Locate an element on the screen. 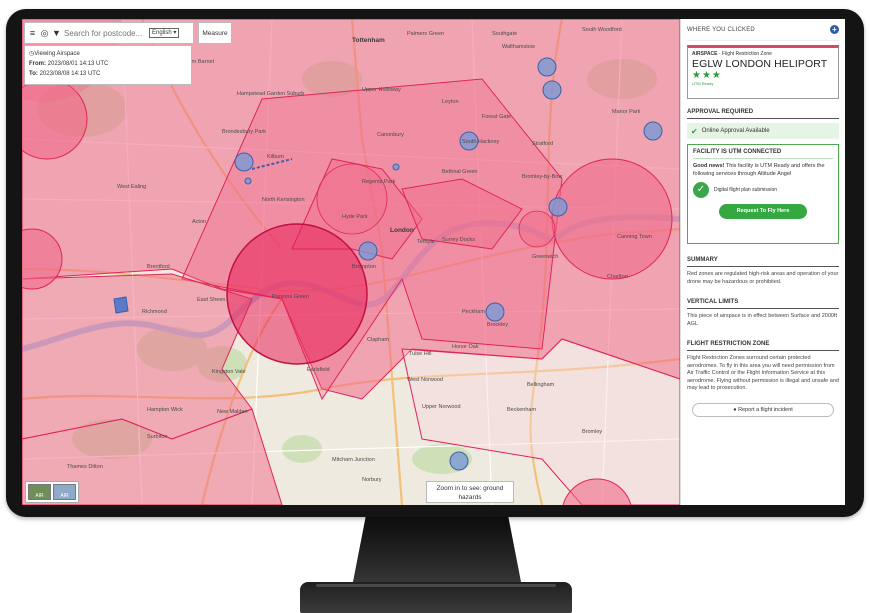 The height and width of the screenshot is (613, 870). monitor-stand-highlight is located at coordinates (436, 585).